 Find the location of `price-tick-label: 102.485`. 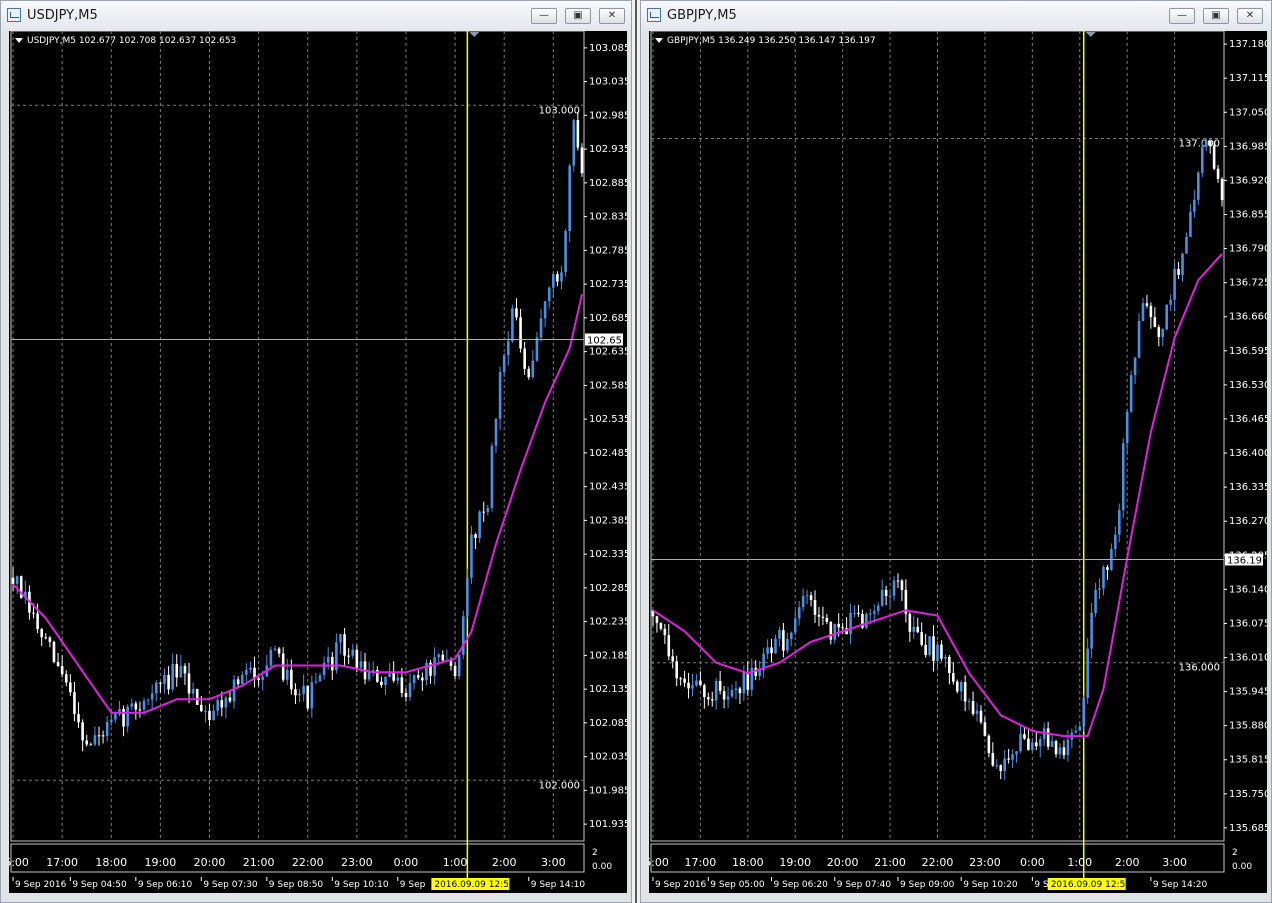

price-tick-label: 102.485 is located at coordinates (608, 453).